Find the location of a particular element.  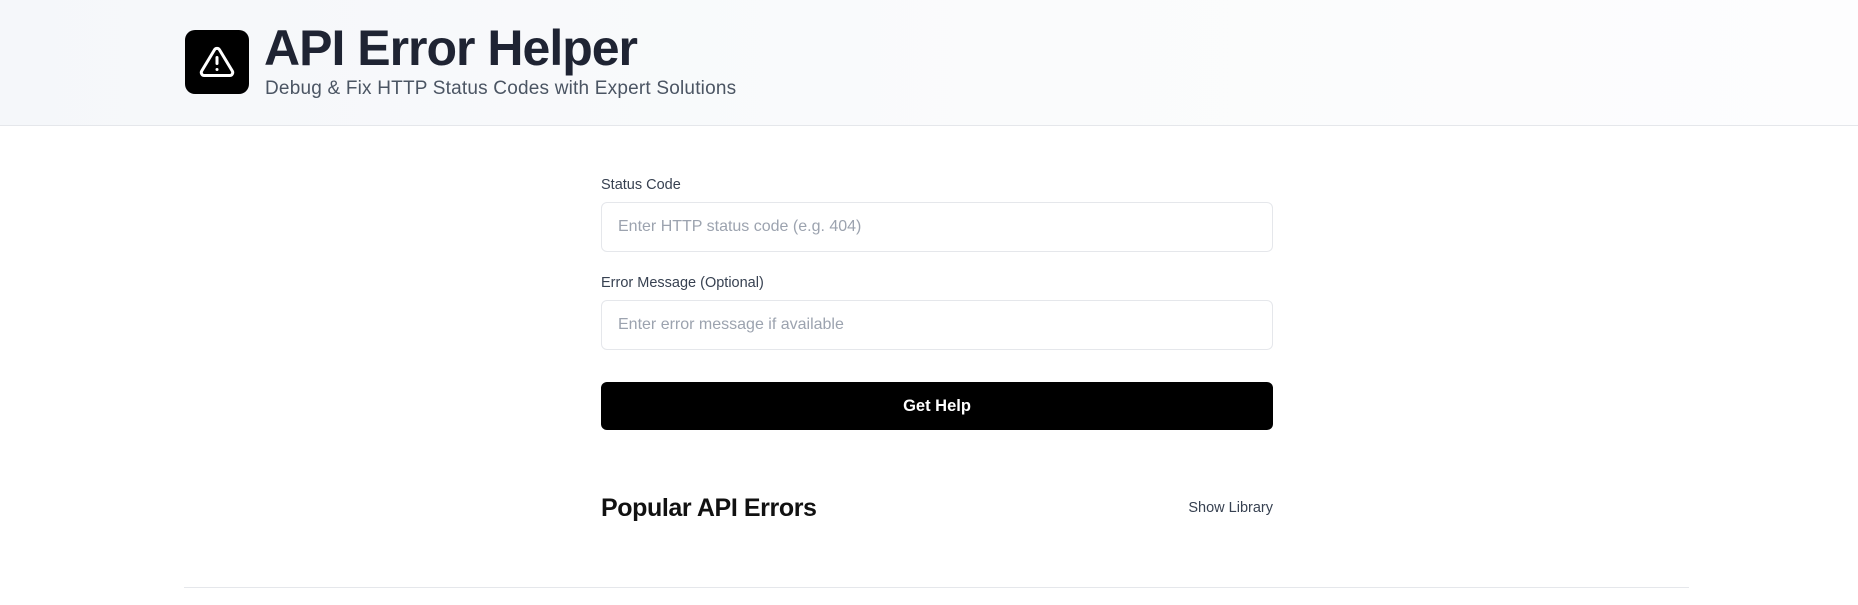

error-message-group: Error Message (Optional) is located at coordinates (937, 312).